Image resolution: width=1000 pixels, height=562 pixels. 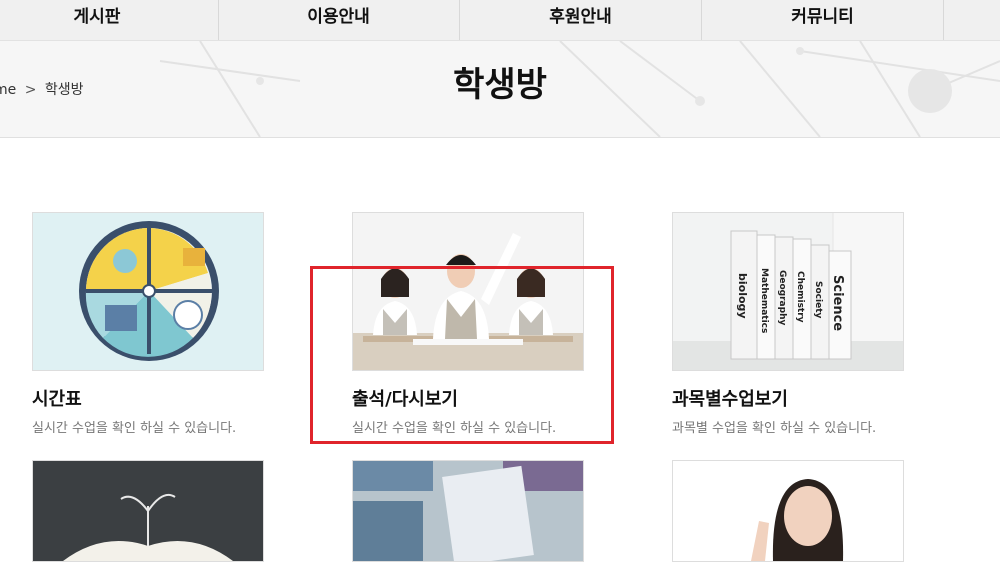 I want to click on card-title: 시간표, so click(x=148, y=398).